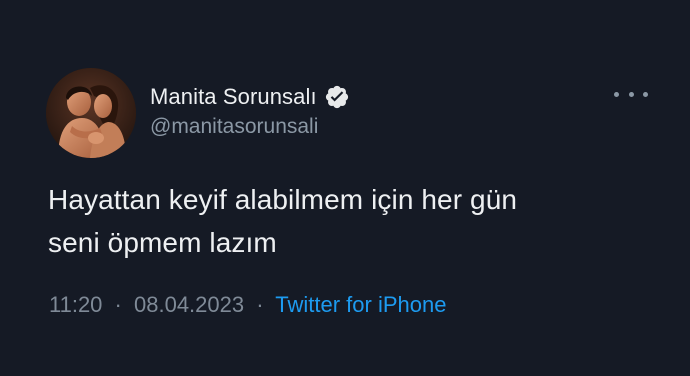 This screenshot has height=376, width=690. I want to click on author-display-name: Manita Sorunsalı, so click(233, 97).